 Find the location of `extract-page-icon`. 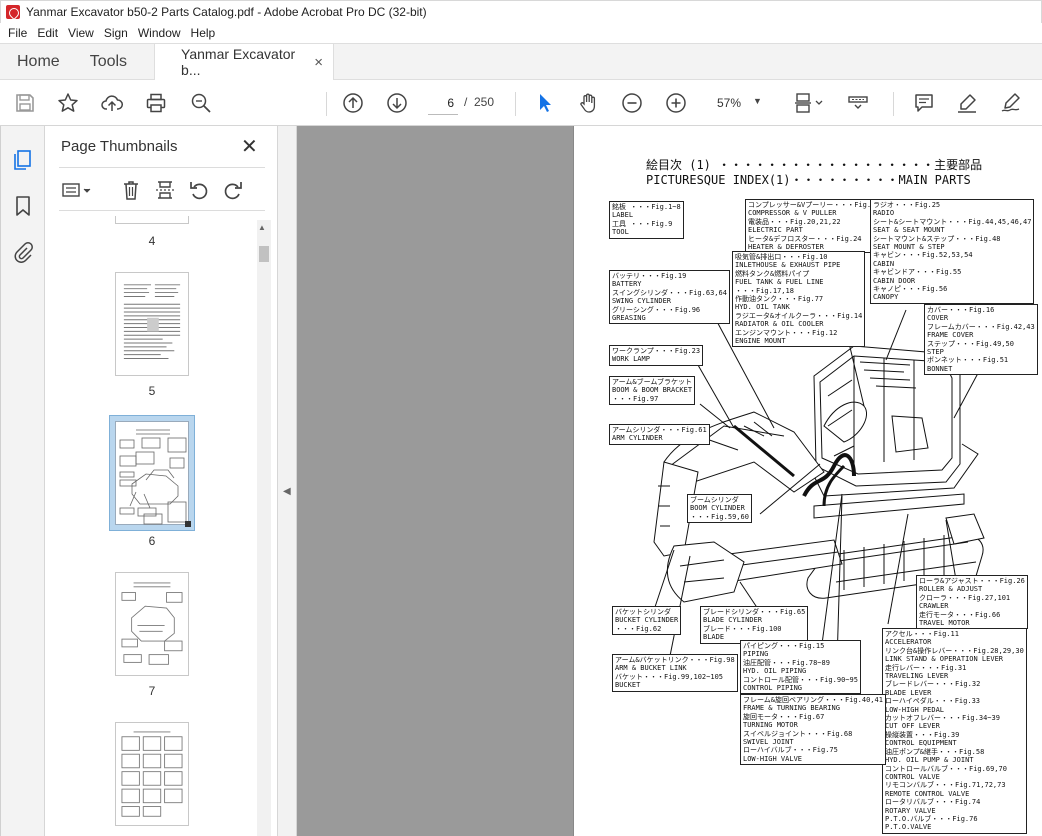

extract-page-icon is located at coordinates (165, 190).